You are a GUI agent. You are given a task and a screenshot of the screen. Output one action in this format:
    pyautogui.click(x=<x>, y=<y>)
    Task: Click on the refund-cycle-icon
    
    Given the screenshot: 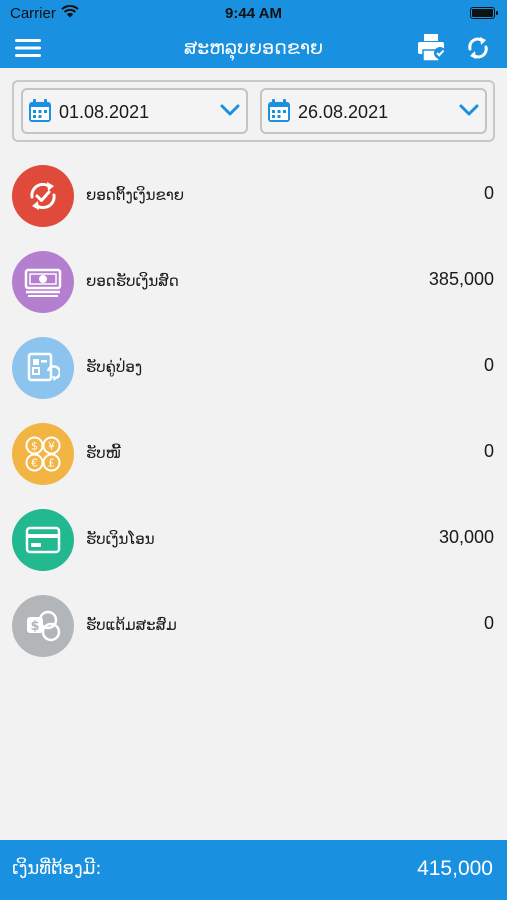 What is the action you would take?
    pyautogui.click(x=43, y=196)
    